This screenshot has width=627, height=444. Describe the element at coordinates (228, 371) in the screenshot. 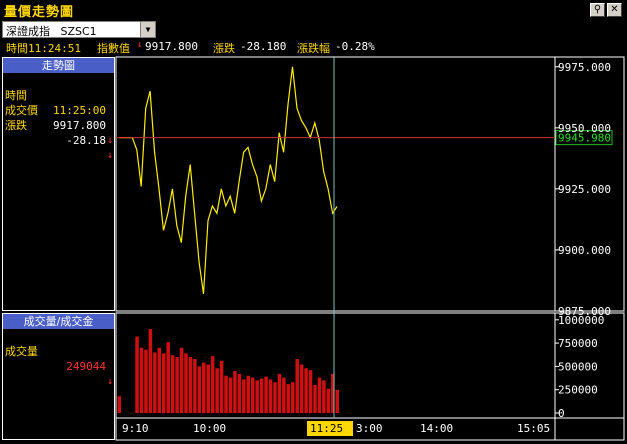

I see `volume-bars` at that location.